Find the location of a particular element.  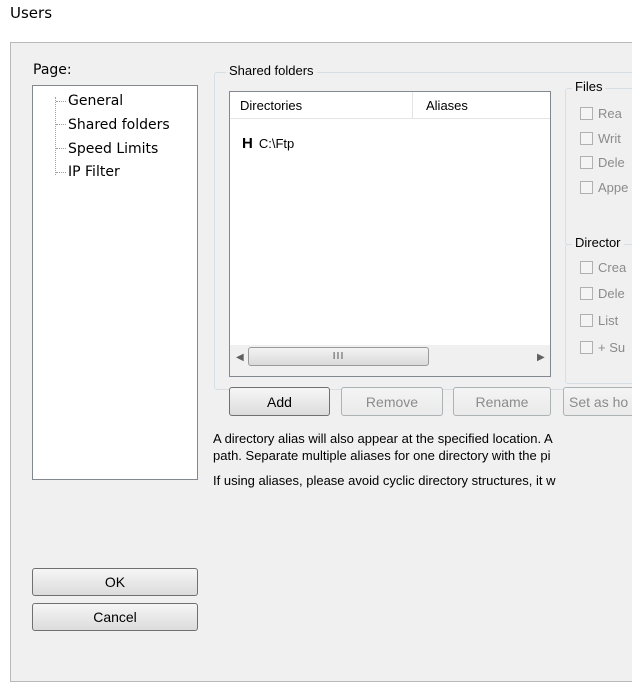

tree-item-shared-folders: Shared folders is located at coordinates (119, 125).